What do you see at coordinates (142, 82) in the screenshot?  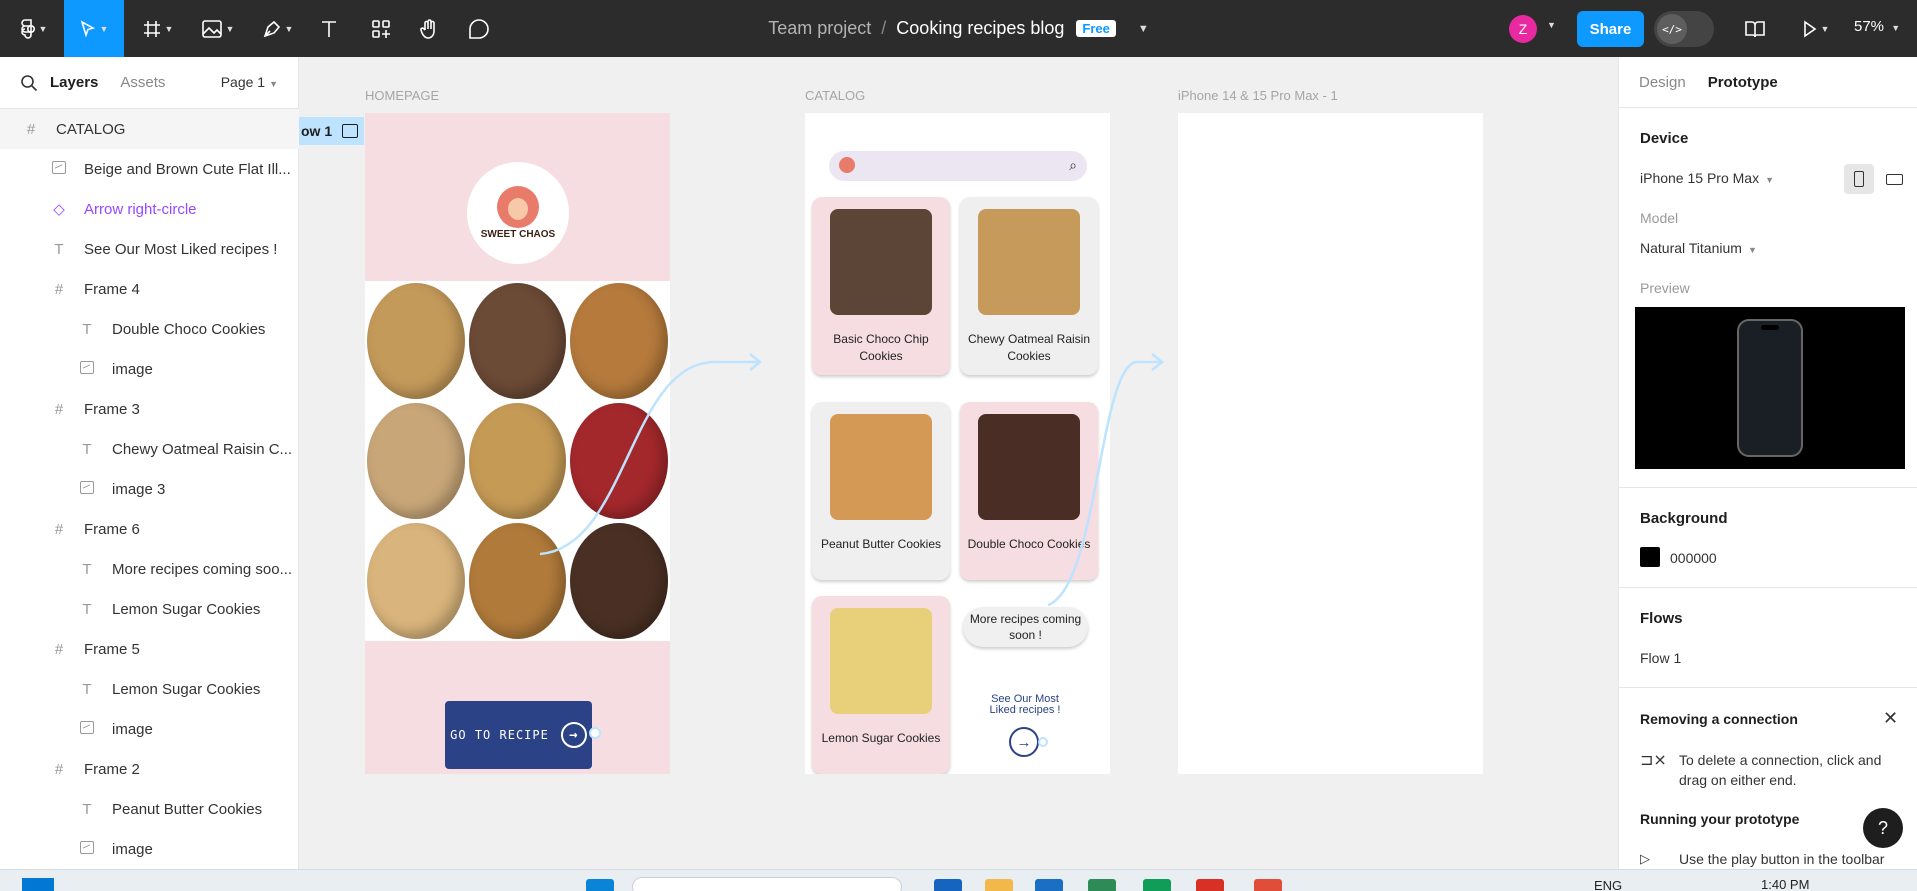 I see `tab-assets: Assets` at bounding box center [142, 82].